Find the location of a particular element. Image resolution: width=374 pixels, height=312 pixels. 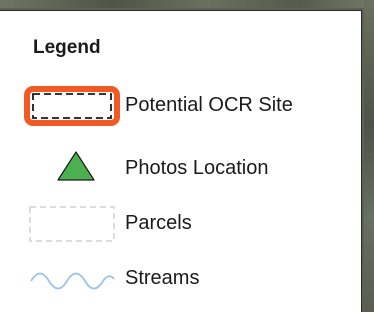

potential-ocr-site-symbol-icon is located at coordinates (72, 106).